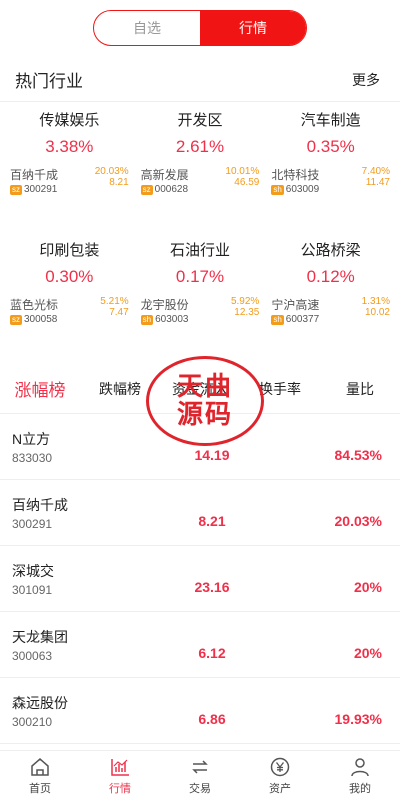 This screenshot has width=400, height=800. Describe the element at coordinates (32, 721) in the screenshot. I see `stock-code: 300210` at that location.